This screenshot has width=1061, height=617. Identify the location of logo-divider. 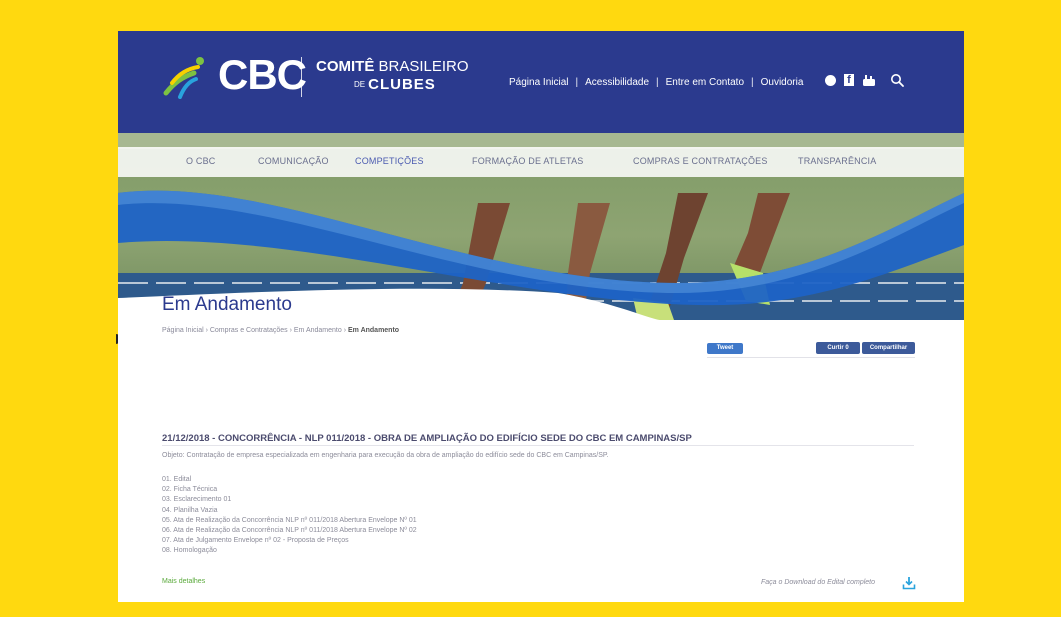
(301, 77).